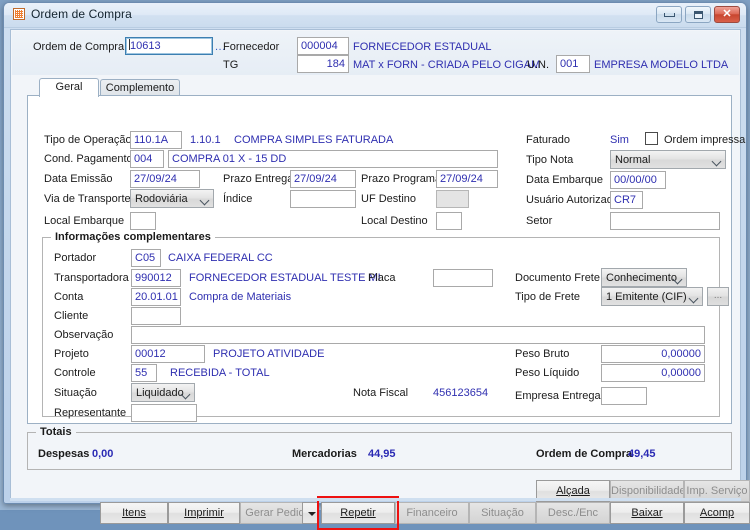  Describe the element at coordinates (547, 297) in the screenshot. I see `tipo-frete-label: Tipo de Frete` at that location.